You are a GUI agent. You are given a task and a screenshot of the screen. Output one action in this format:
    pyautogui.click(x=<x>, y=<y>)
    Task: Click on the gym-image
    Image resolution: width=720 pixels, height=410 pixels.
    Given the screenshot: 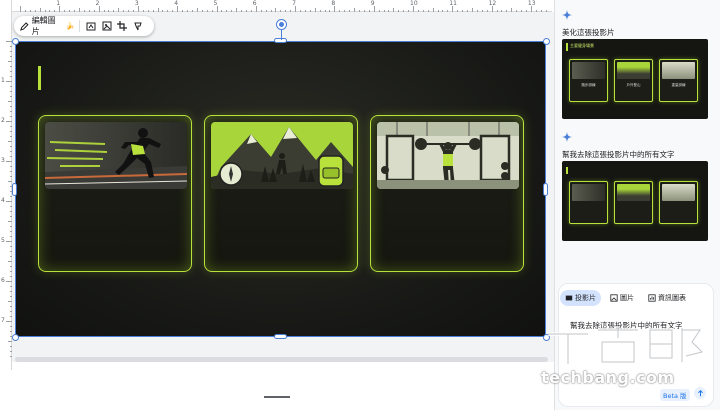 What is the action you would take?
    pyautogui.click(x=448, y=155)
    